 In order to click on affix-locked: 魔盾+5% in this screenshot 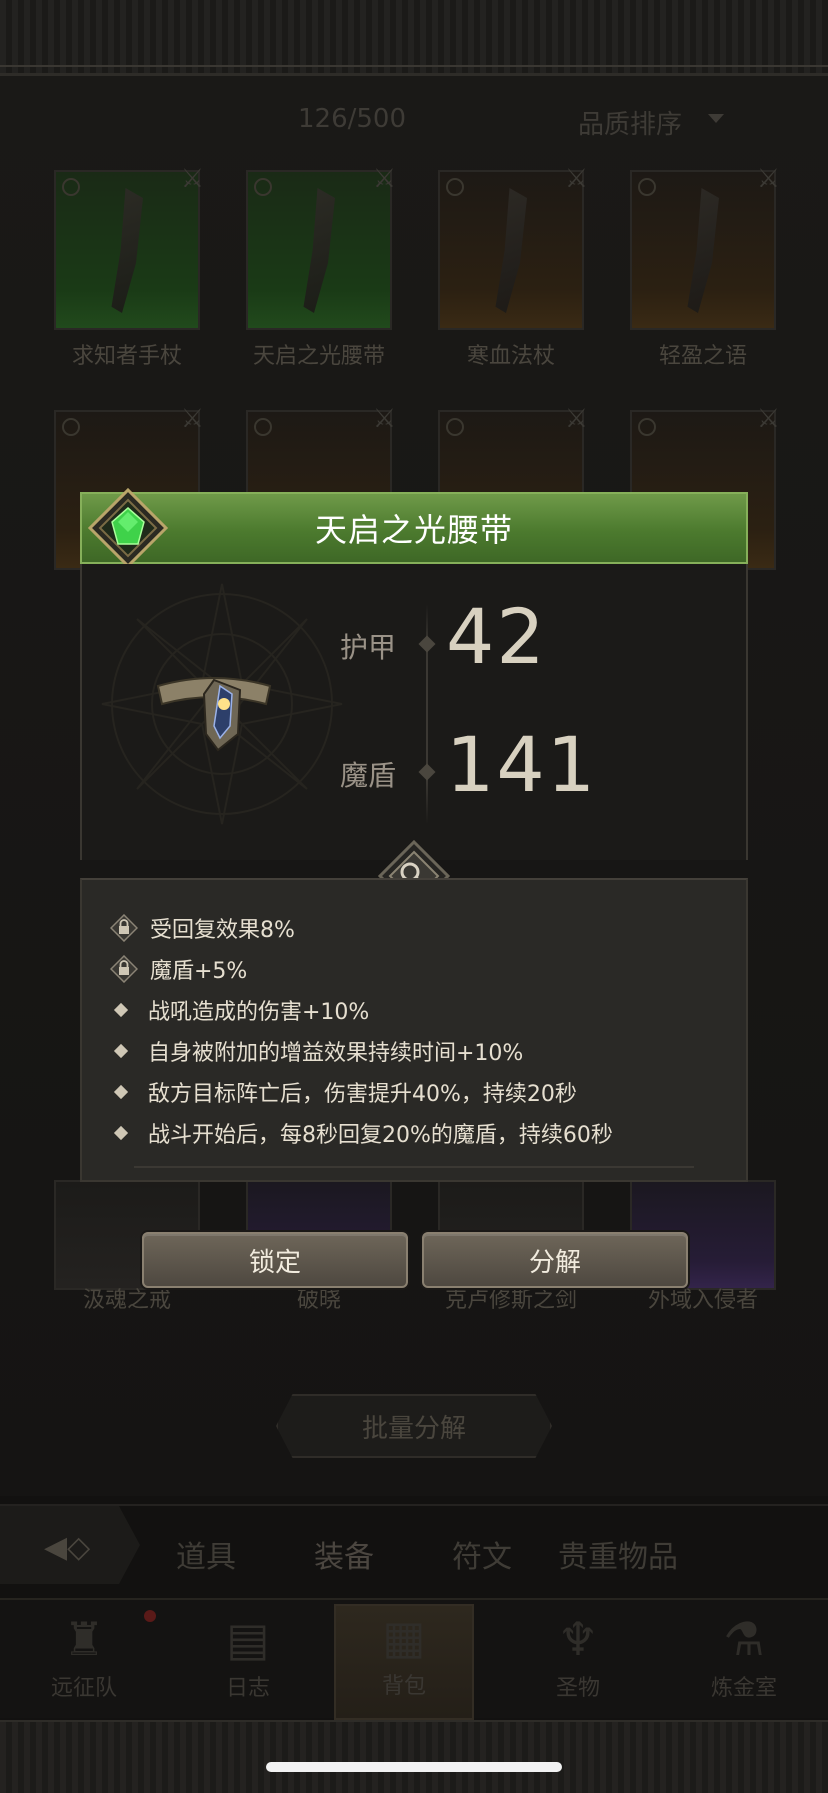, I will do `click(178, 969)`.